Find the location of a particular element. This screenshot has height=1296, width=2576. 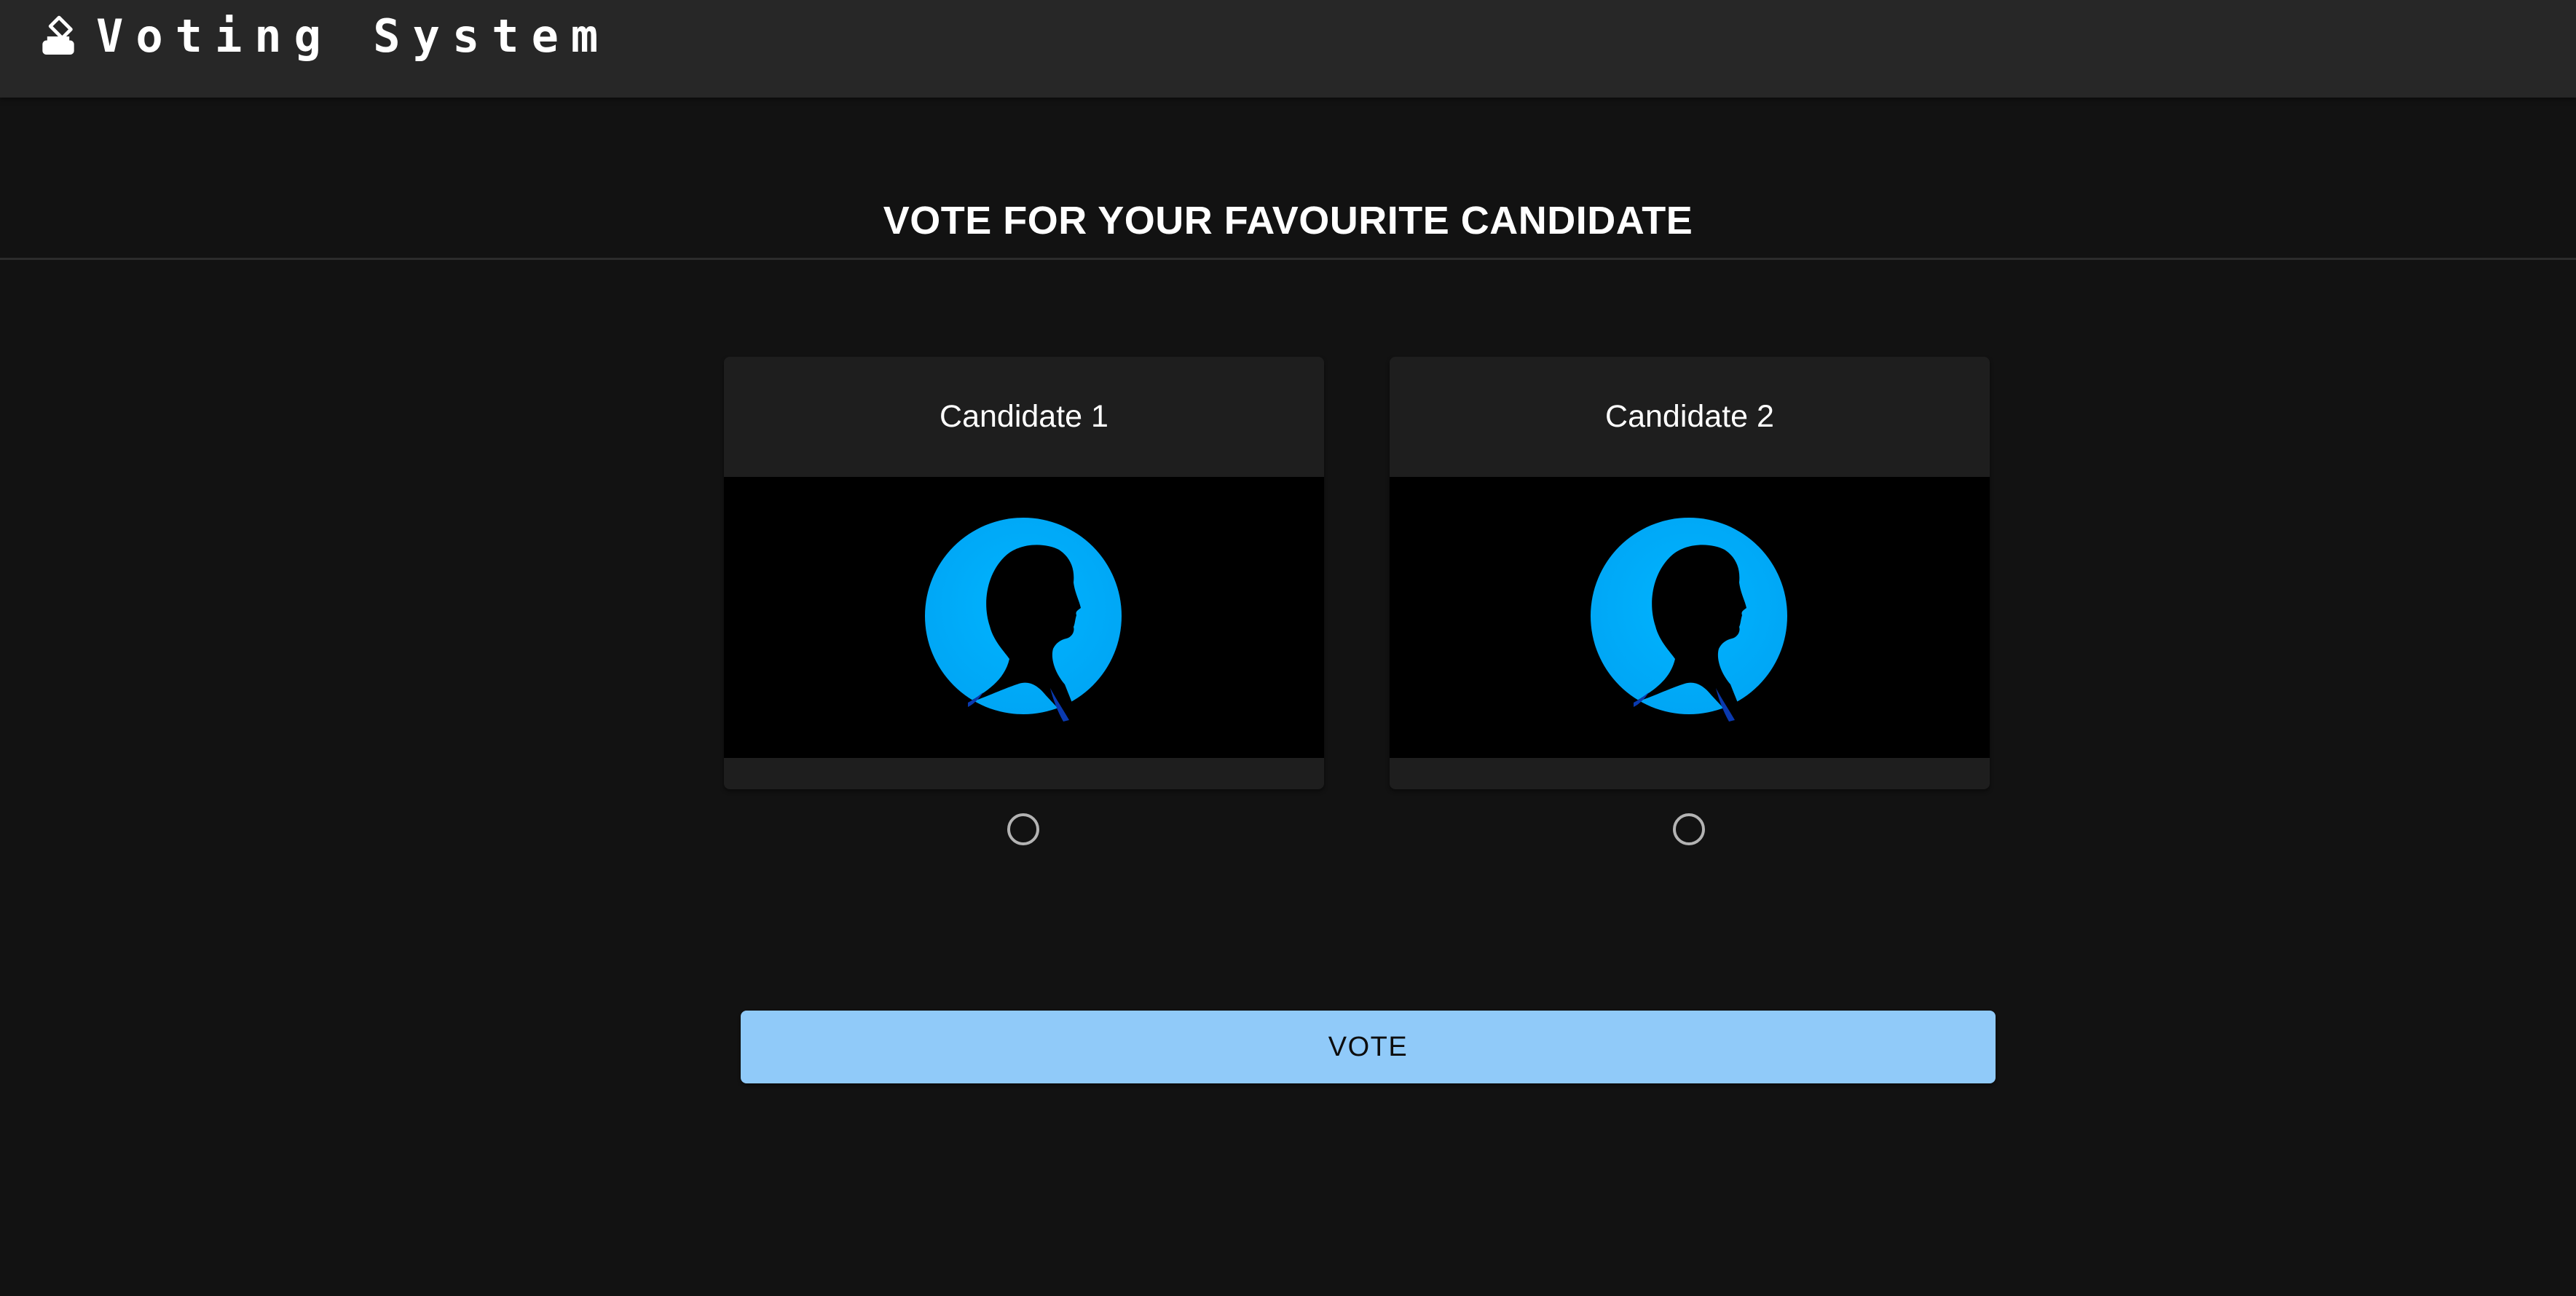

vote-button: VOTE is located at coordinates (1368, 1047).